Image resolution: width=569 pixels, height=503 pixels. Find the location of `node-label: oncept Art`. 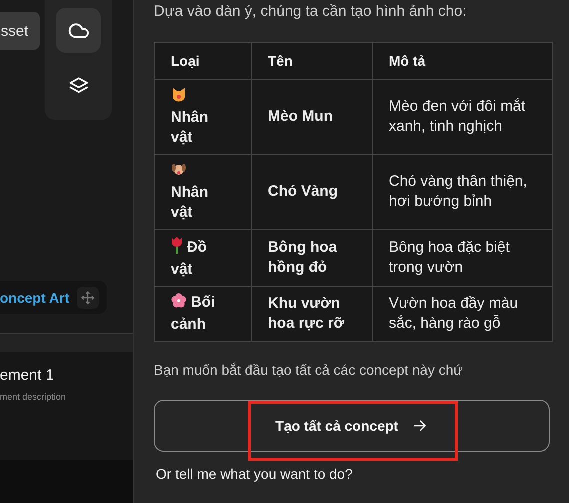

node-label: oncept Art is located at coordinates (35, 298).